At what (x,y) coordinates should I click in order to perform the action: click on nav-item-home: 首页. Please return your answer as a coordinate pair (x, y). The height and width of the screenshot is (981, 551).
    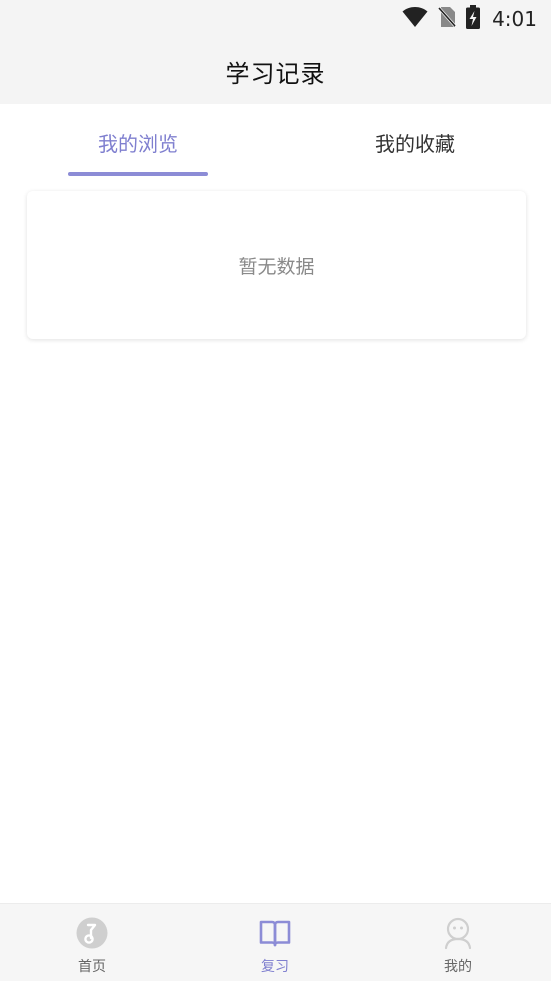
    Looking at the image, I should click on (92, 942).